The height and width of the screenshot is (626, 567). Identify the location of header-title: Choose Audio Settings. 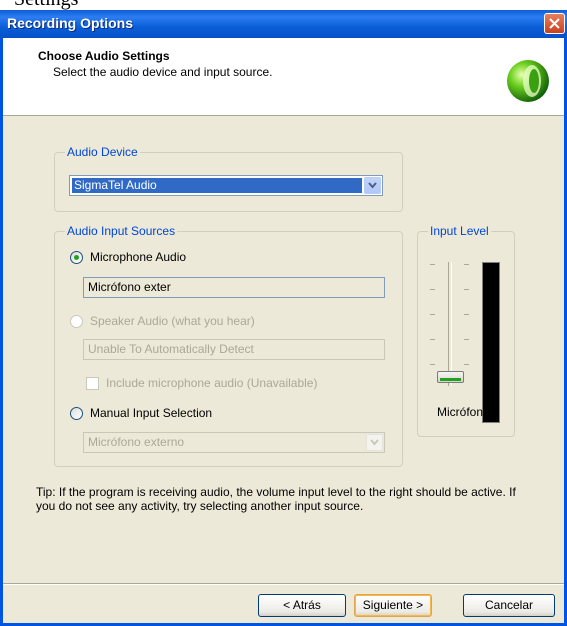
(104, 56).